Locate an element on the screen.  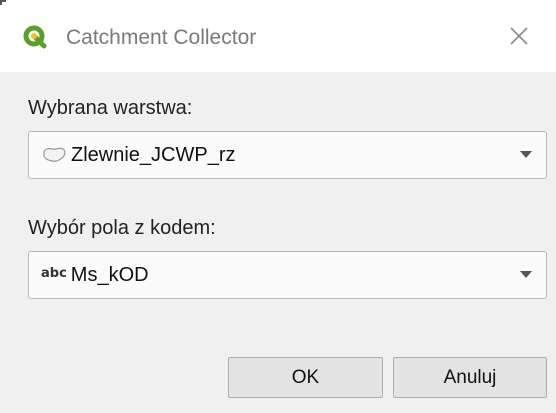
cancel-button: Anuluj is located at coordinates (470, 377).